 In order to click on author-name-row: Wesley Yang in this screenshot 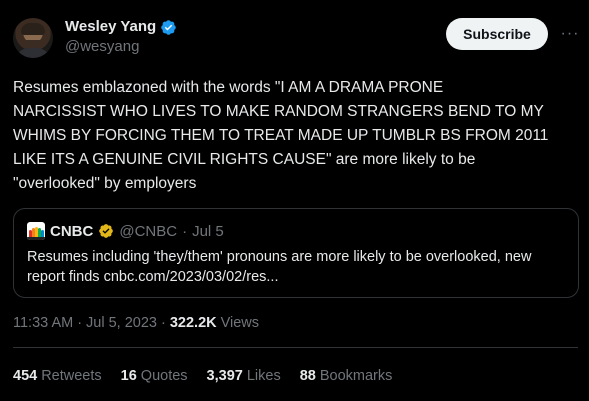, I will do `click(121, 27)`.